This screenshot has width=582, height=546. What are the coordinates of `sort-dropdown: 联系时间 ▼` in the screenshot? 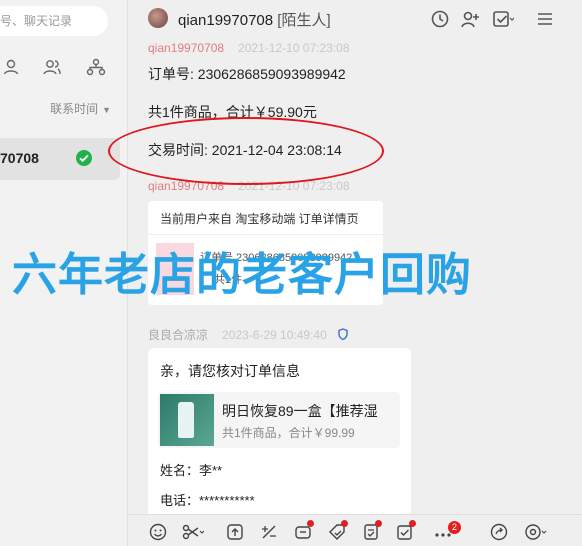 It's located at (80, 108).